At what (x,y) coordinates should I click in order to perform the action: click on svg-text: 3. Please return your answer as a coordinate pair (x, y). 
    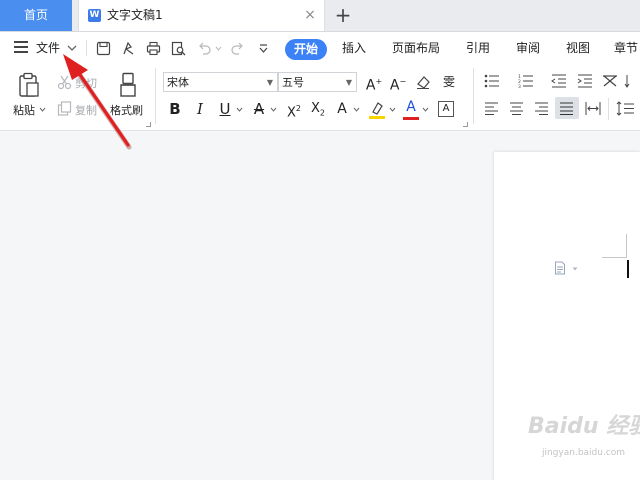
    Looking at the image, I should click on (519, 86).